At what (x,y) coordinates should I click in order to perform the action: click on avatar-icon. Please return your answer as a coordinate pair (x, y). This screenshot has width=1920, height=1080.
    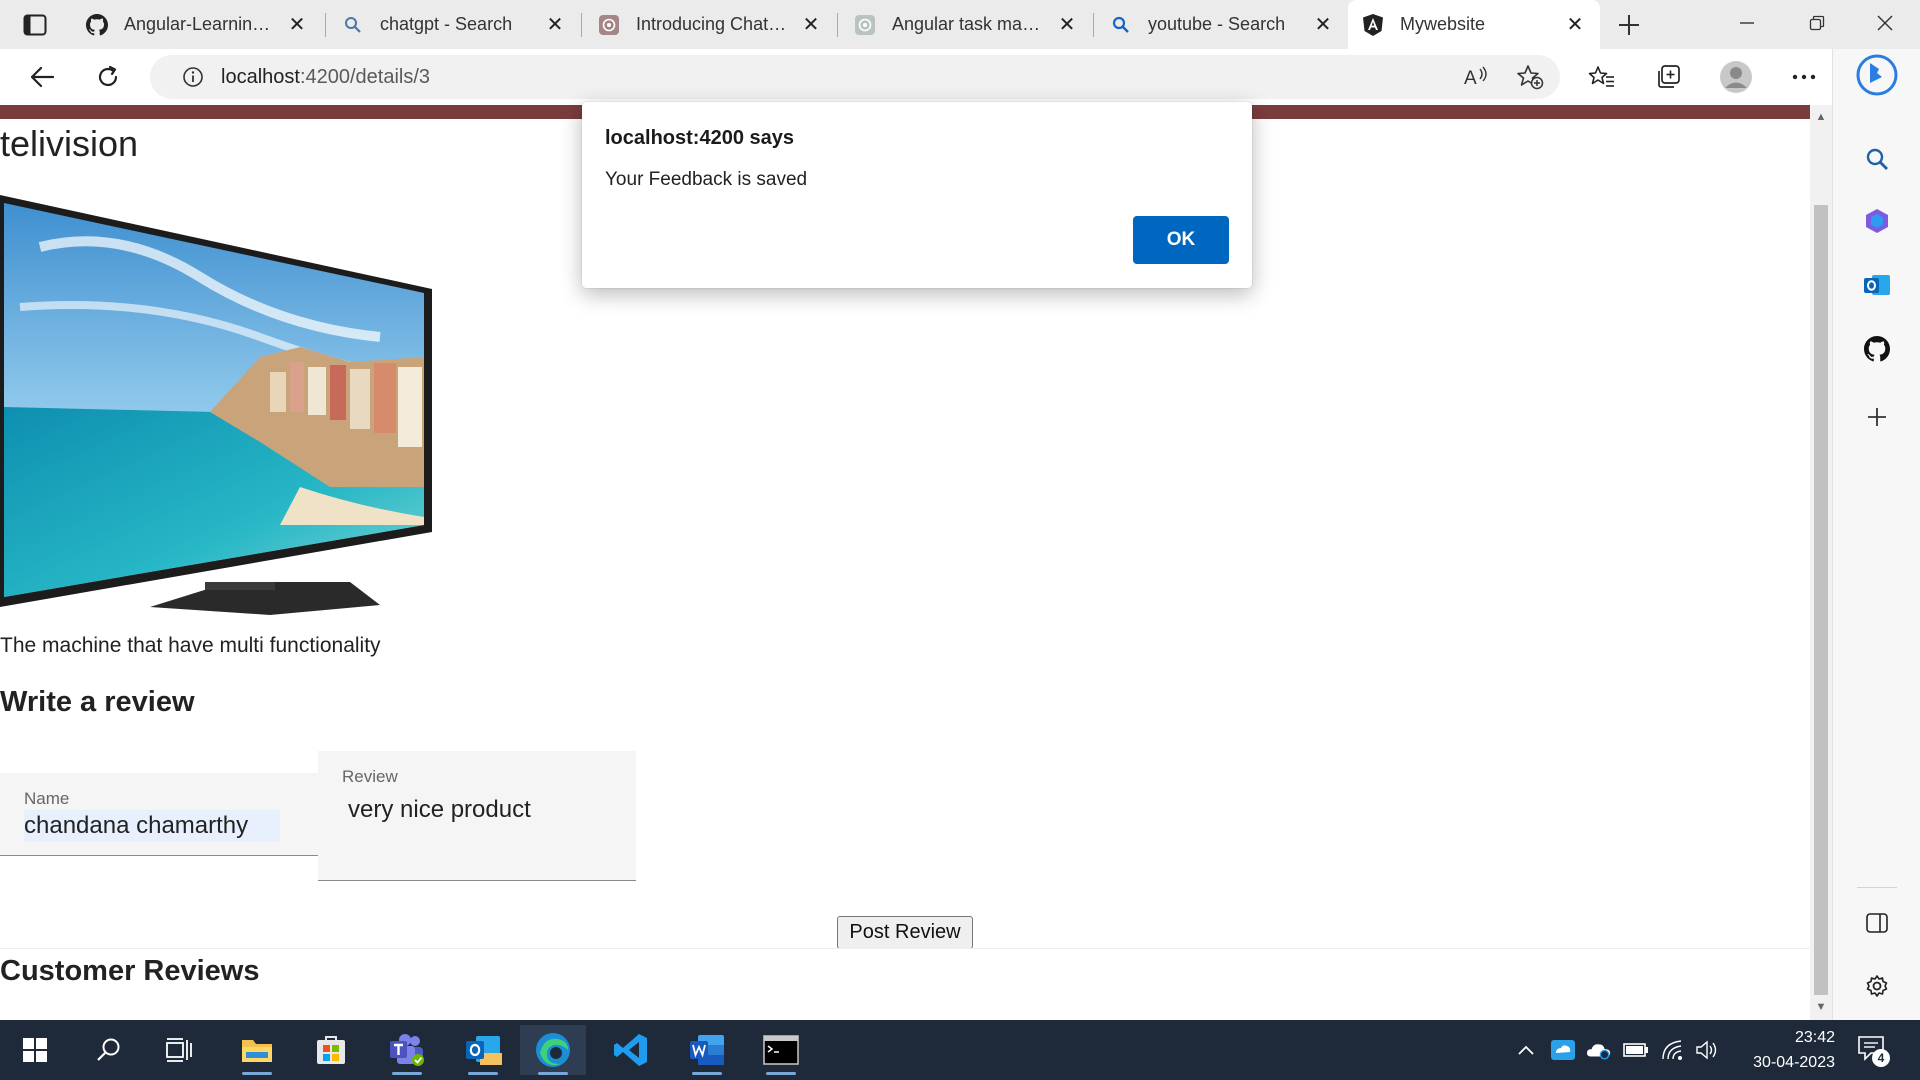
    Looking at the image, I should click on (1736, 77).